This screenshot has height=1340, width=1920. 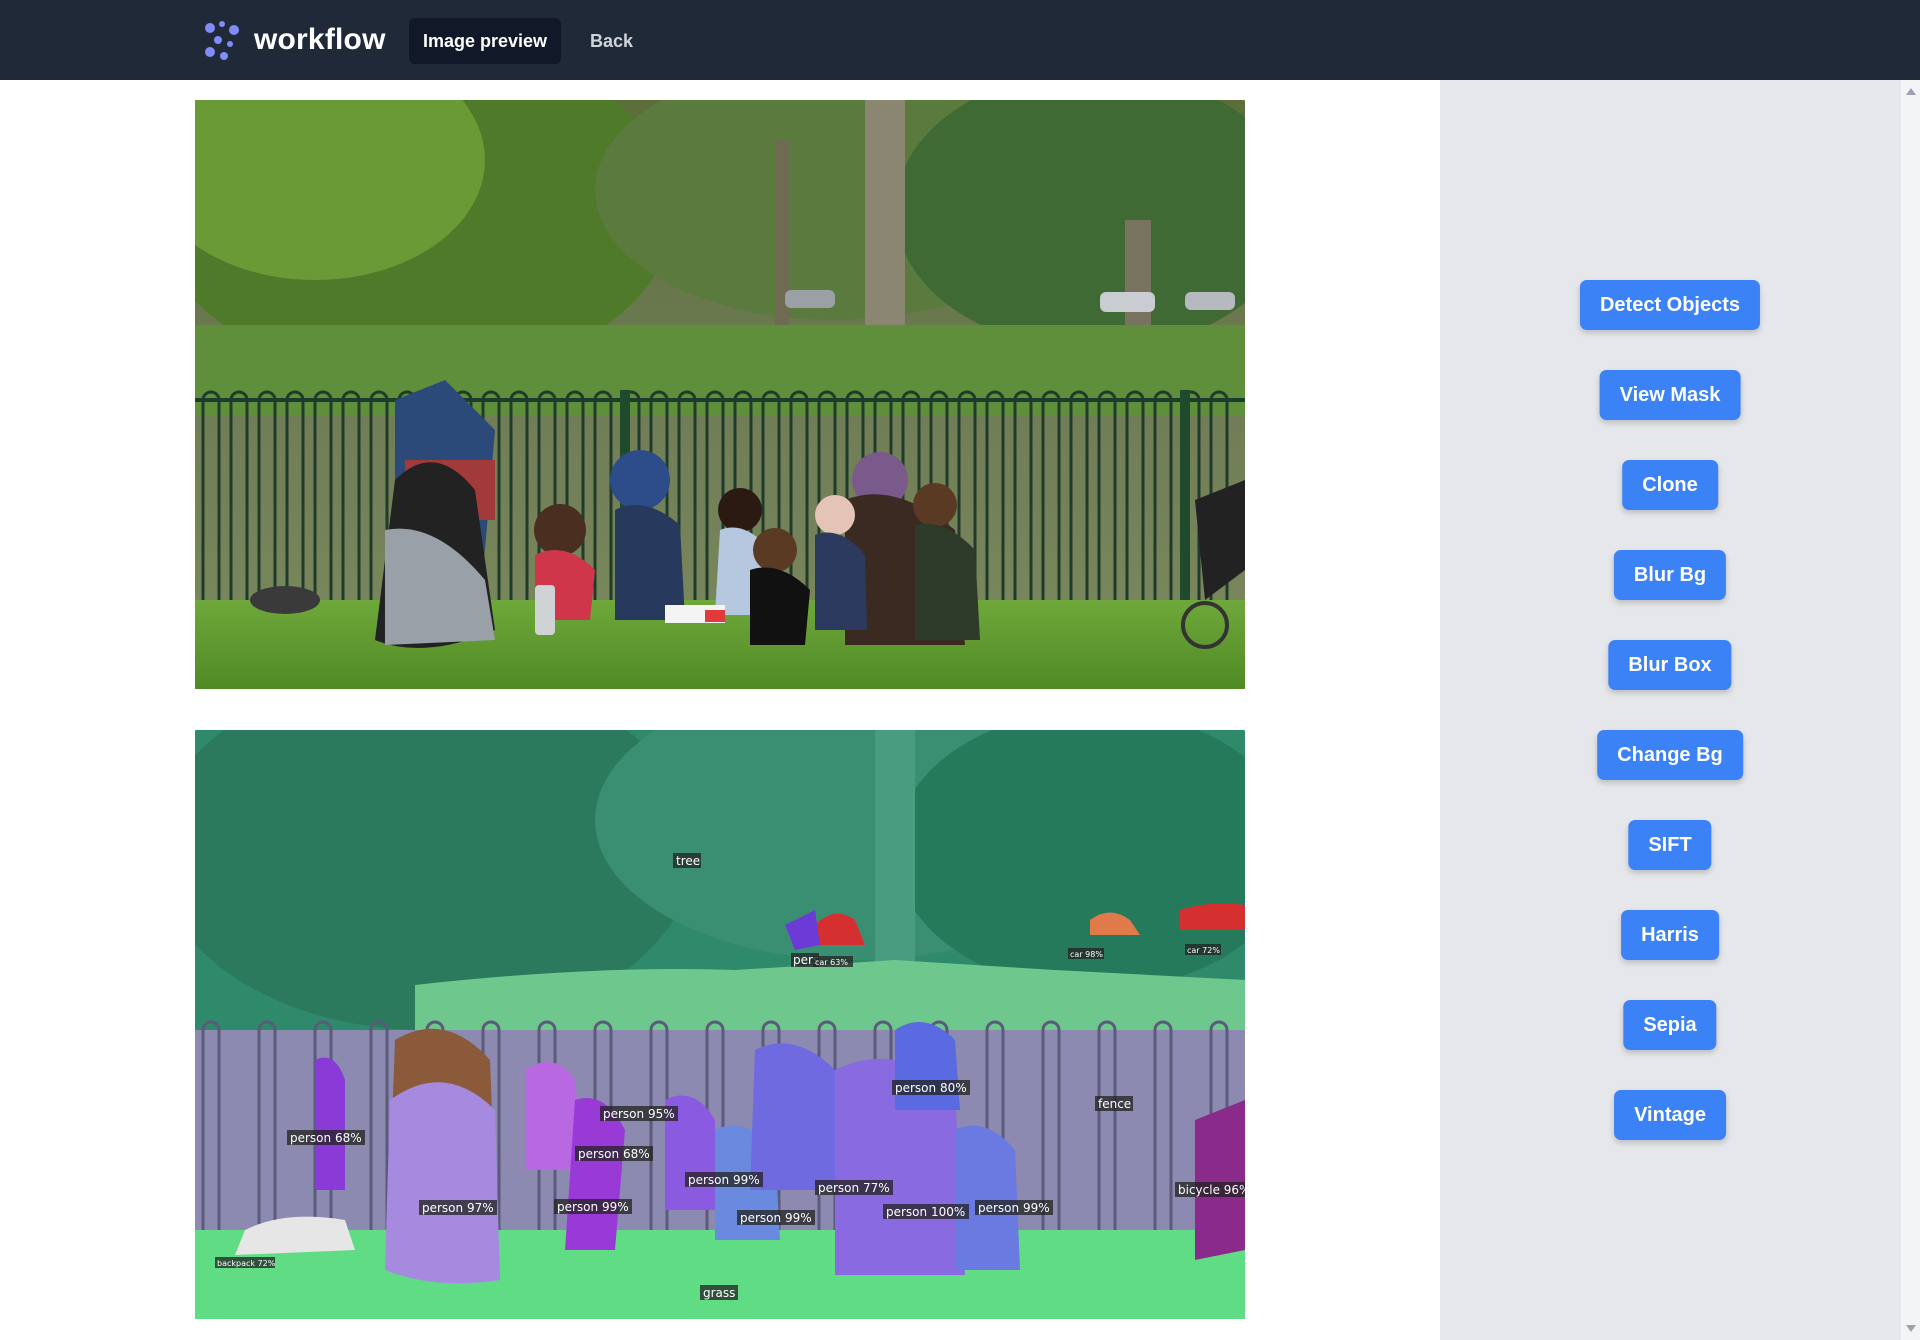 I want to click on label-car-72: car 72%, so click(x=1203, y=949).